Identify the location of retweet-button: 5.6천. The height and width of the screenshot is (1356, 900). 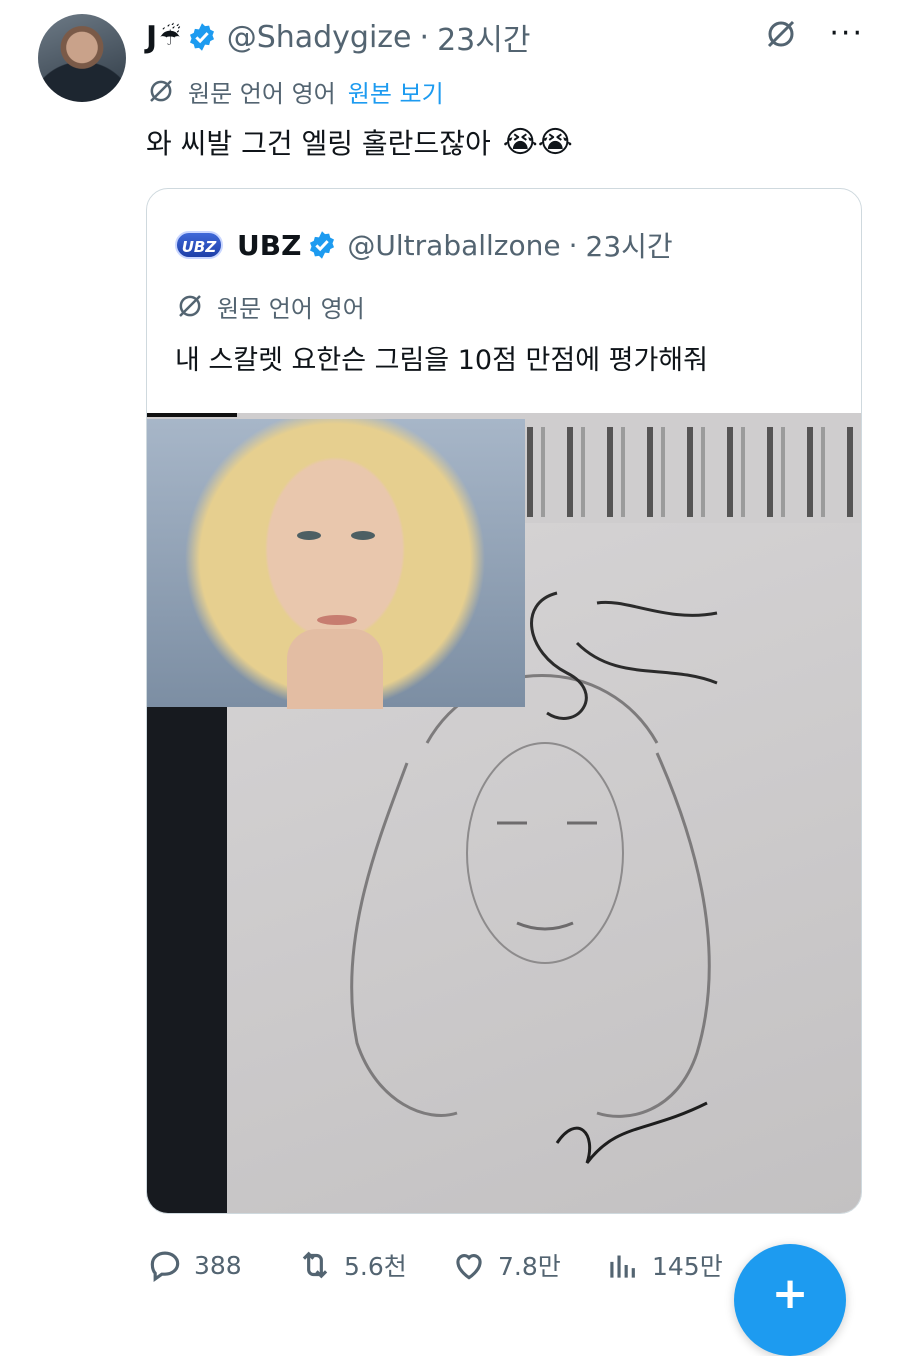
(373, 1265).